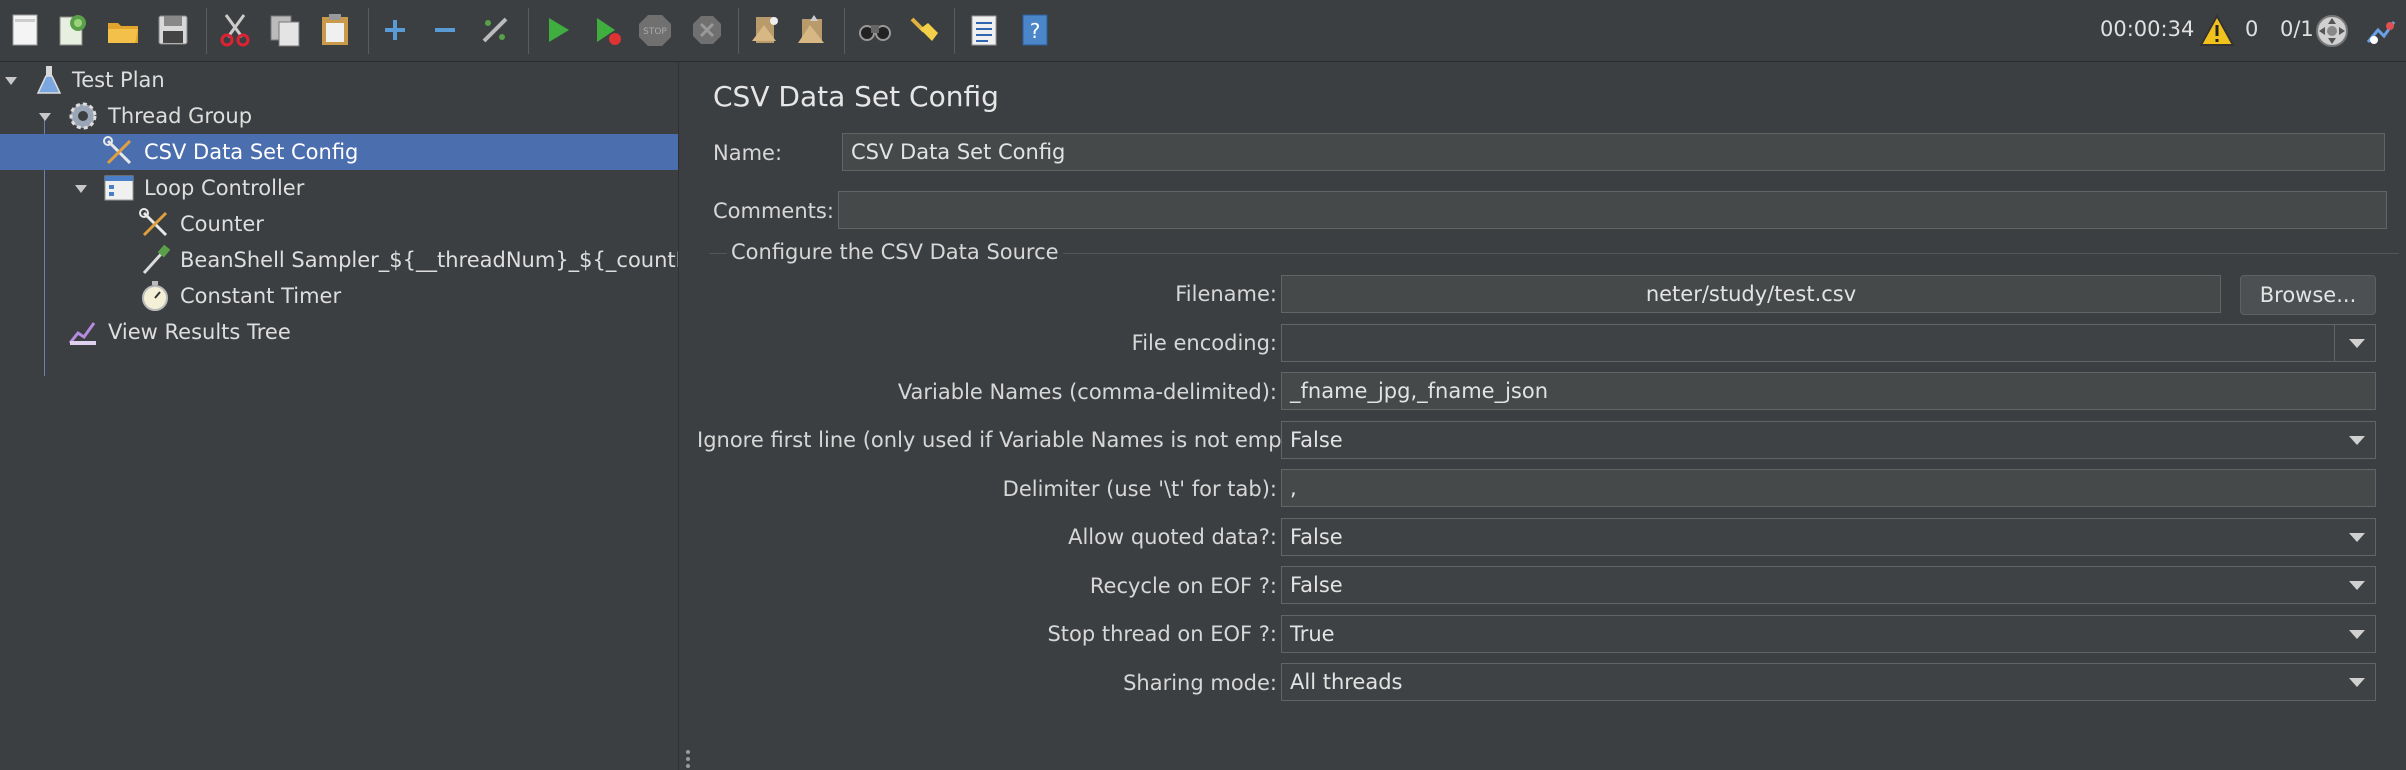 The height and width of the screenshot is (770, 2406). I want to click on reset-search-icon, so click(923, 30).